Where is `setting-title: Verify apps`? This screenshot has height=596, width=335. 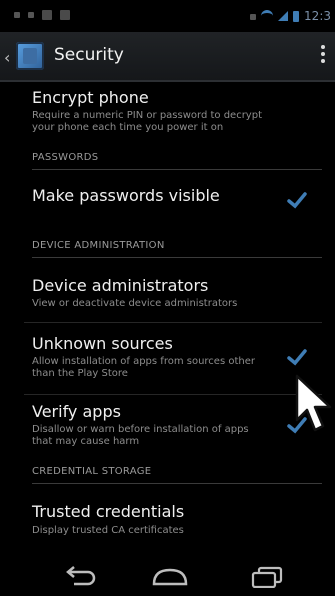 setting-title: Verify apps is located at coordinates (76, 411).